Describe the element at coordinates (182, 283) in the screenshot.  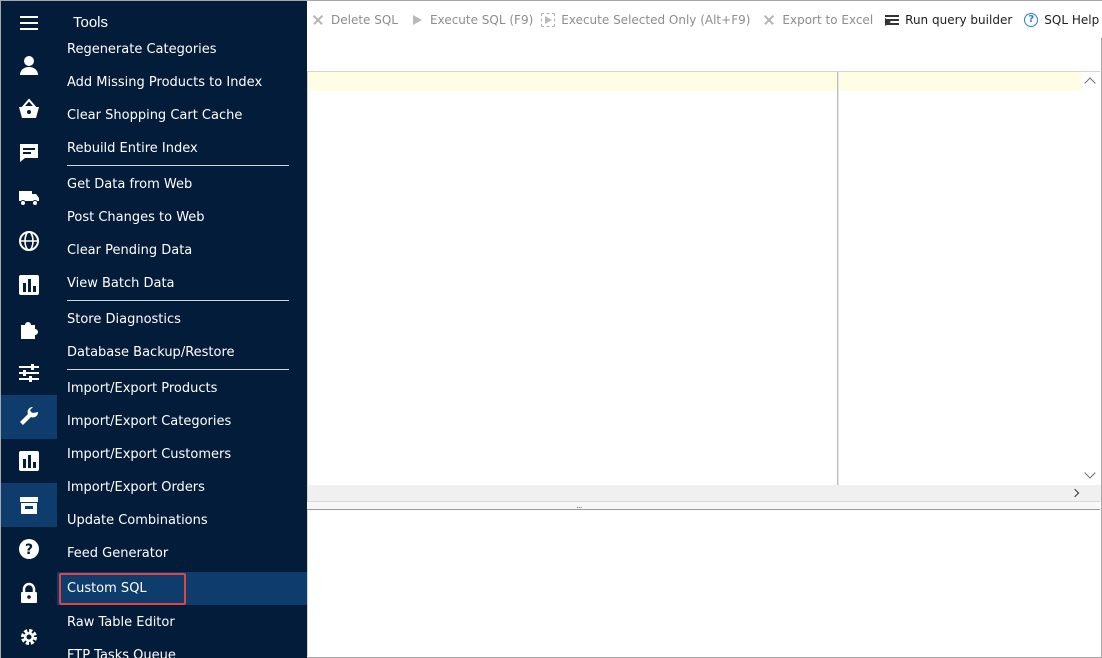
I see `menu-item-view-batch: View Batch Data` at that location.